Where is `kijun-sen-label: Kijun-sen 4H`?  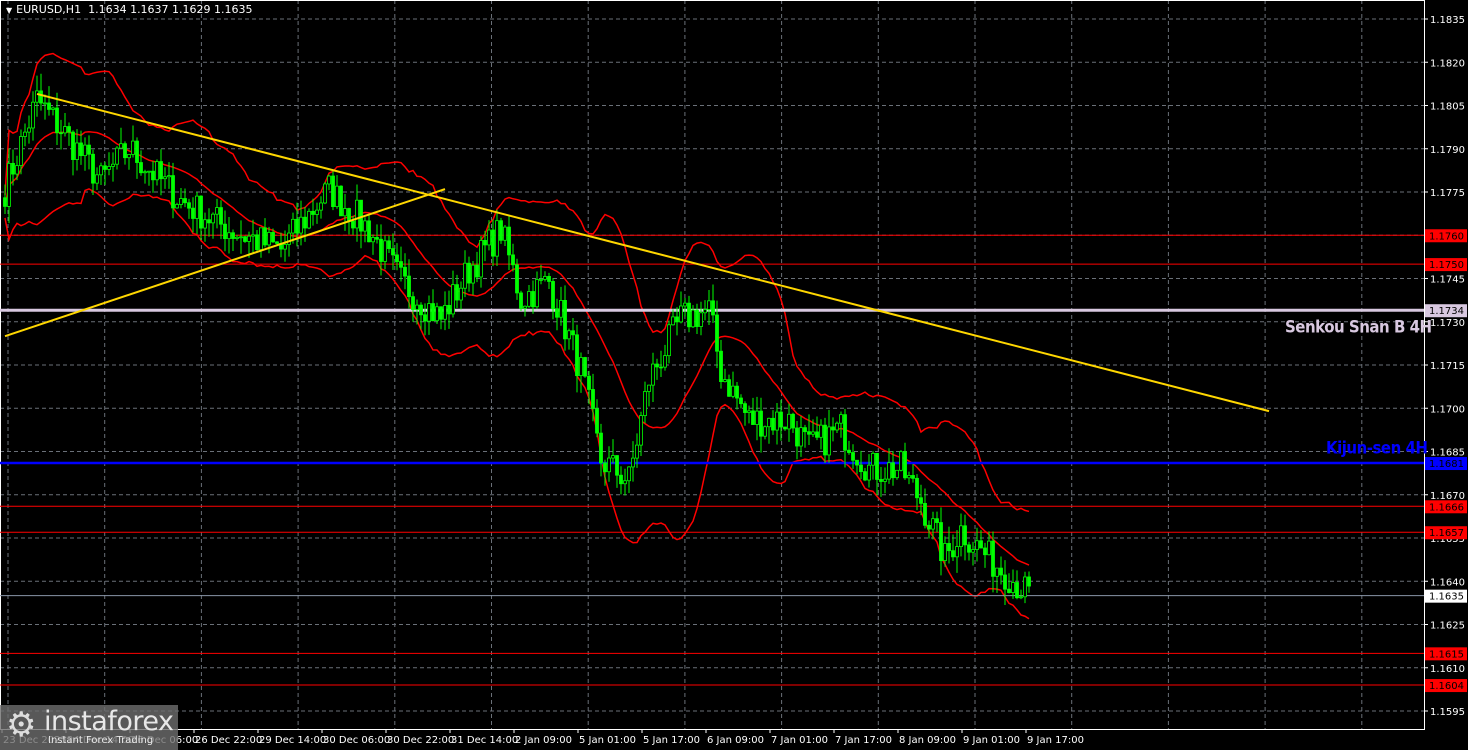
kijun-sen-label: Kijun-sen 4H is located at coordinates (1377, 448).